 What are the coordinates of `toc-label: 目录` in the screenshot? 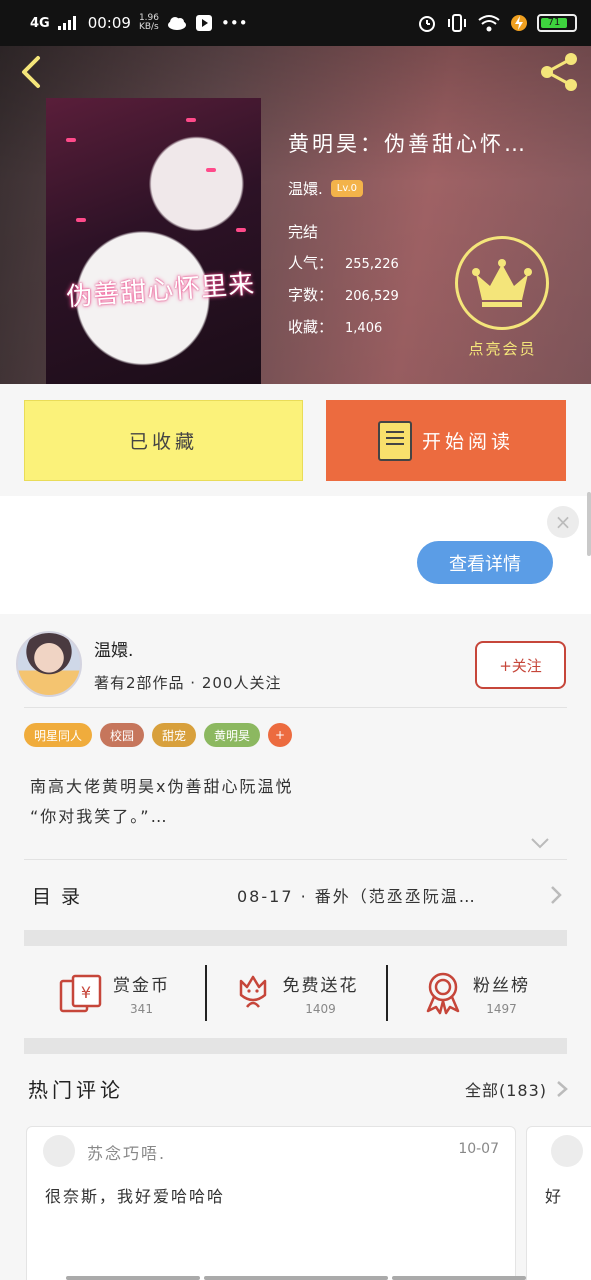 It's located at (61, 896).